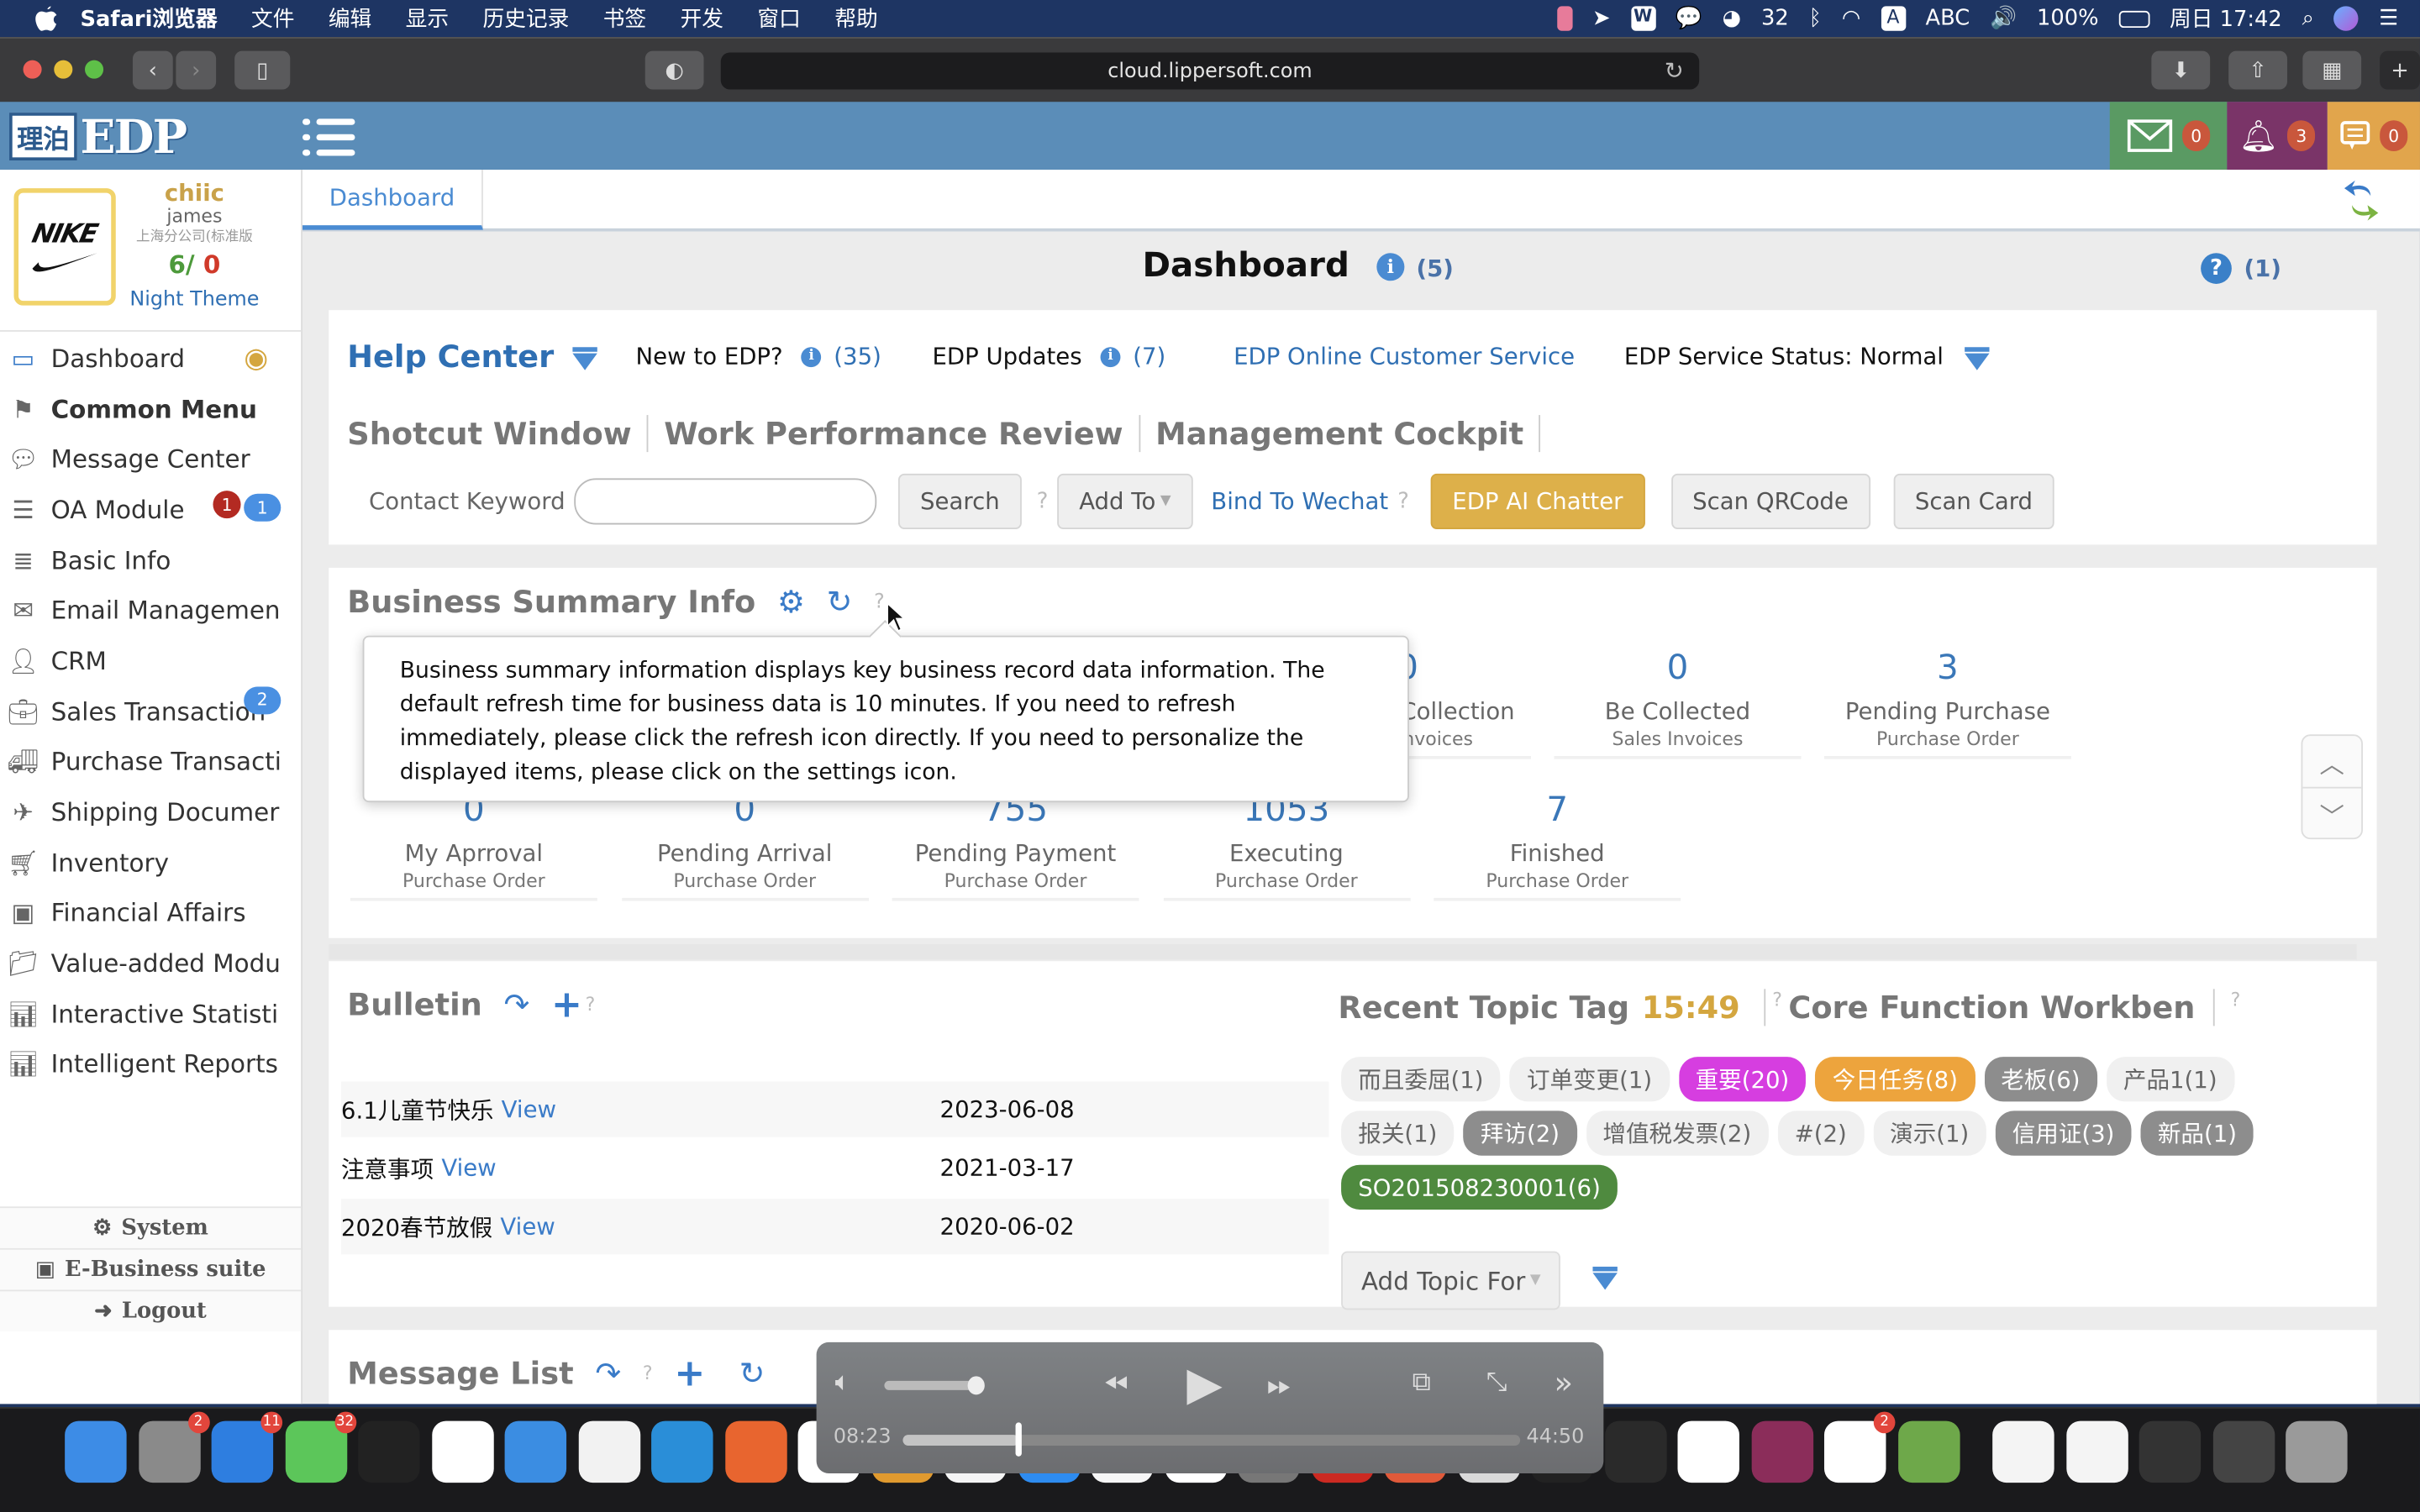  Describe the element at coordinates (46, 19) in the screenshot. I see `apple-icon` at that location.